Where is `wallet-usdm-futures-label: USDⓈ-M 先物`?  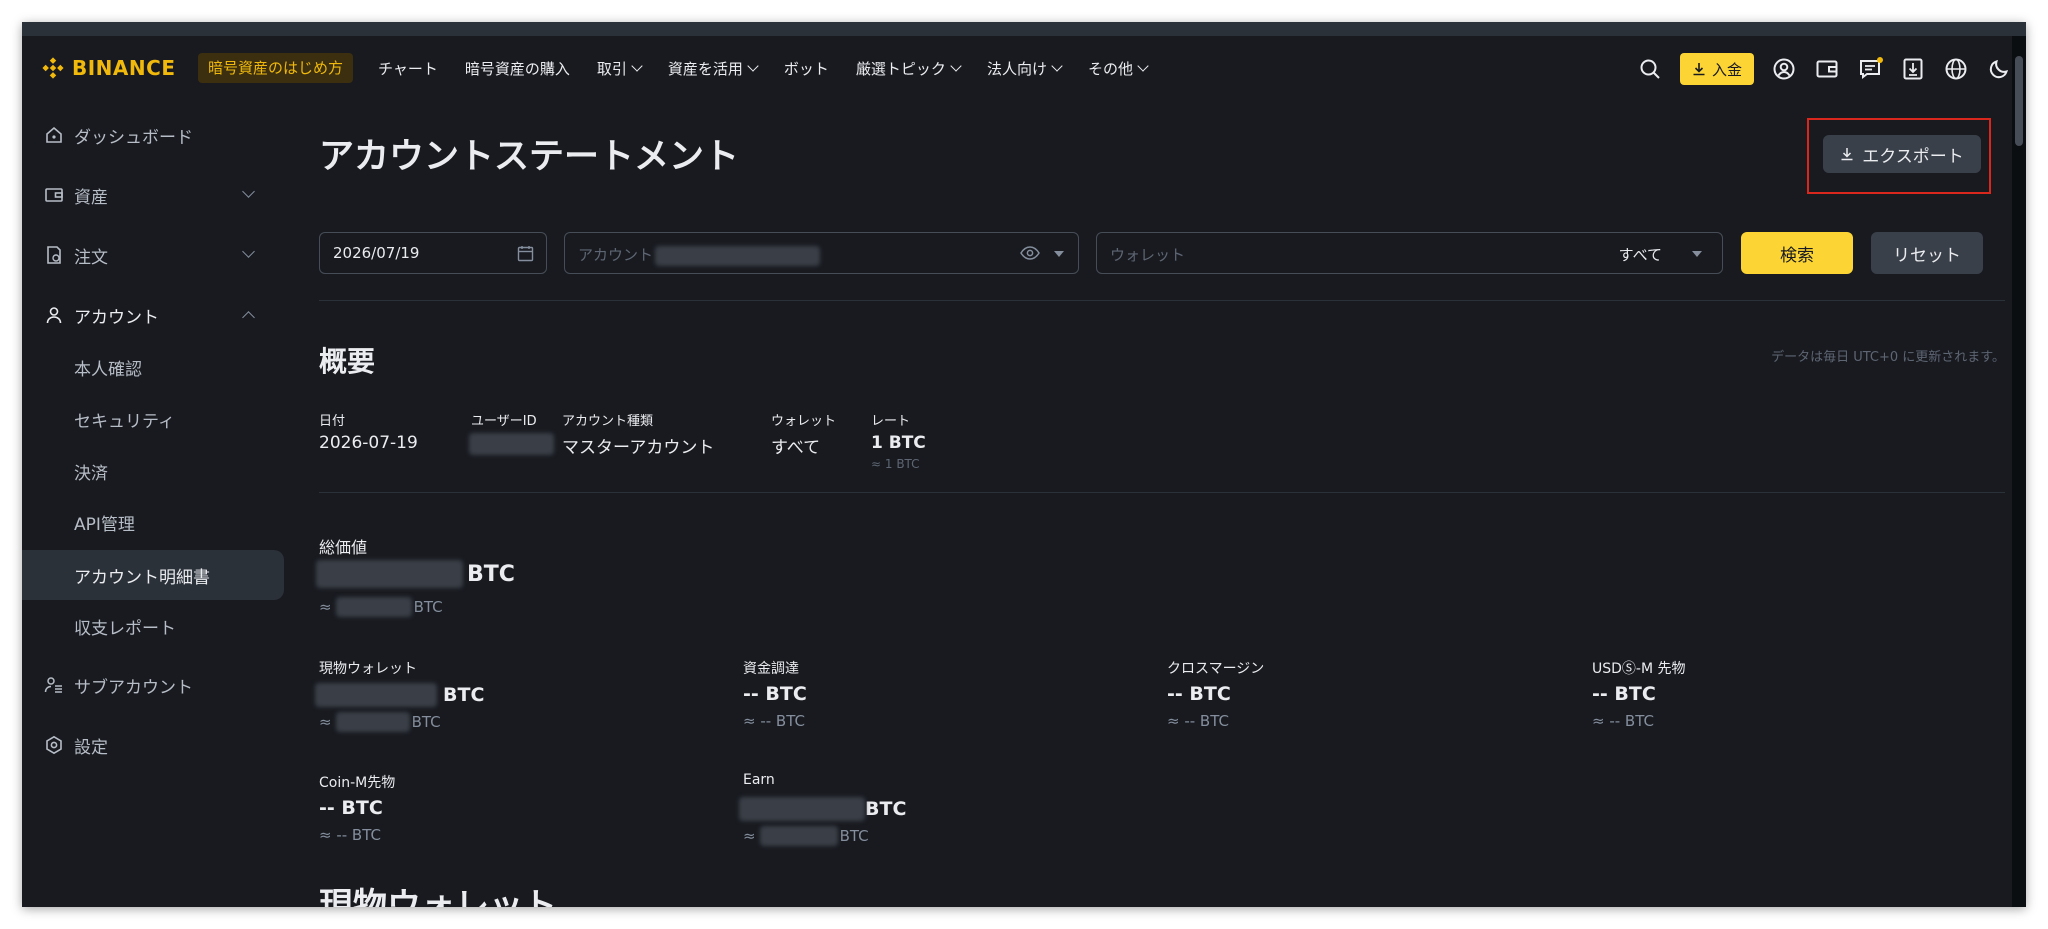
wallet-usdm-futures-label: USDⓈ-M 先物 is located at coordinates (1639, 669).